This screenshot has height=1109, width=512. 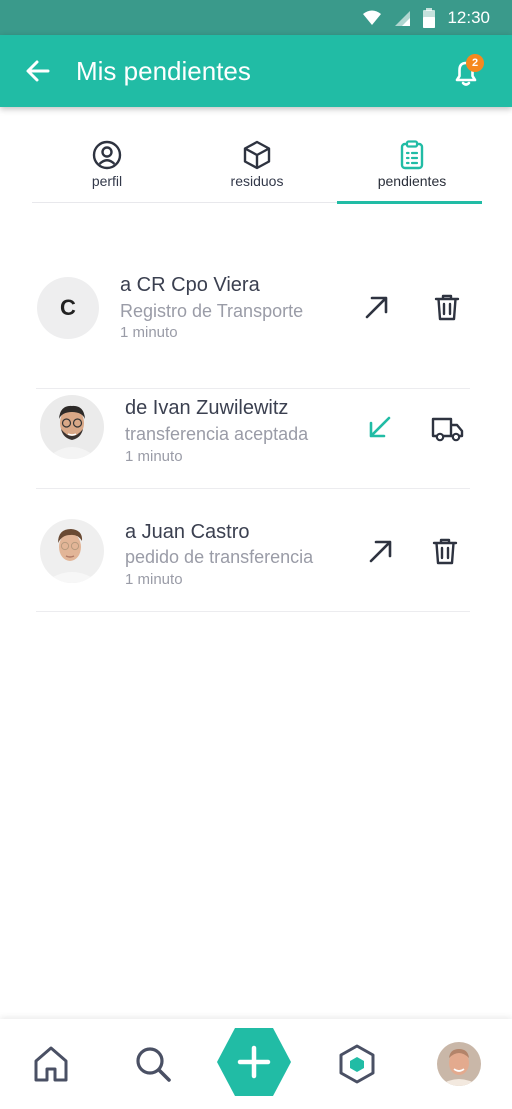 I want to click on notification-badge: 2, so click(x=475, y=63).